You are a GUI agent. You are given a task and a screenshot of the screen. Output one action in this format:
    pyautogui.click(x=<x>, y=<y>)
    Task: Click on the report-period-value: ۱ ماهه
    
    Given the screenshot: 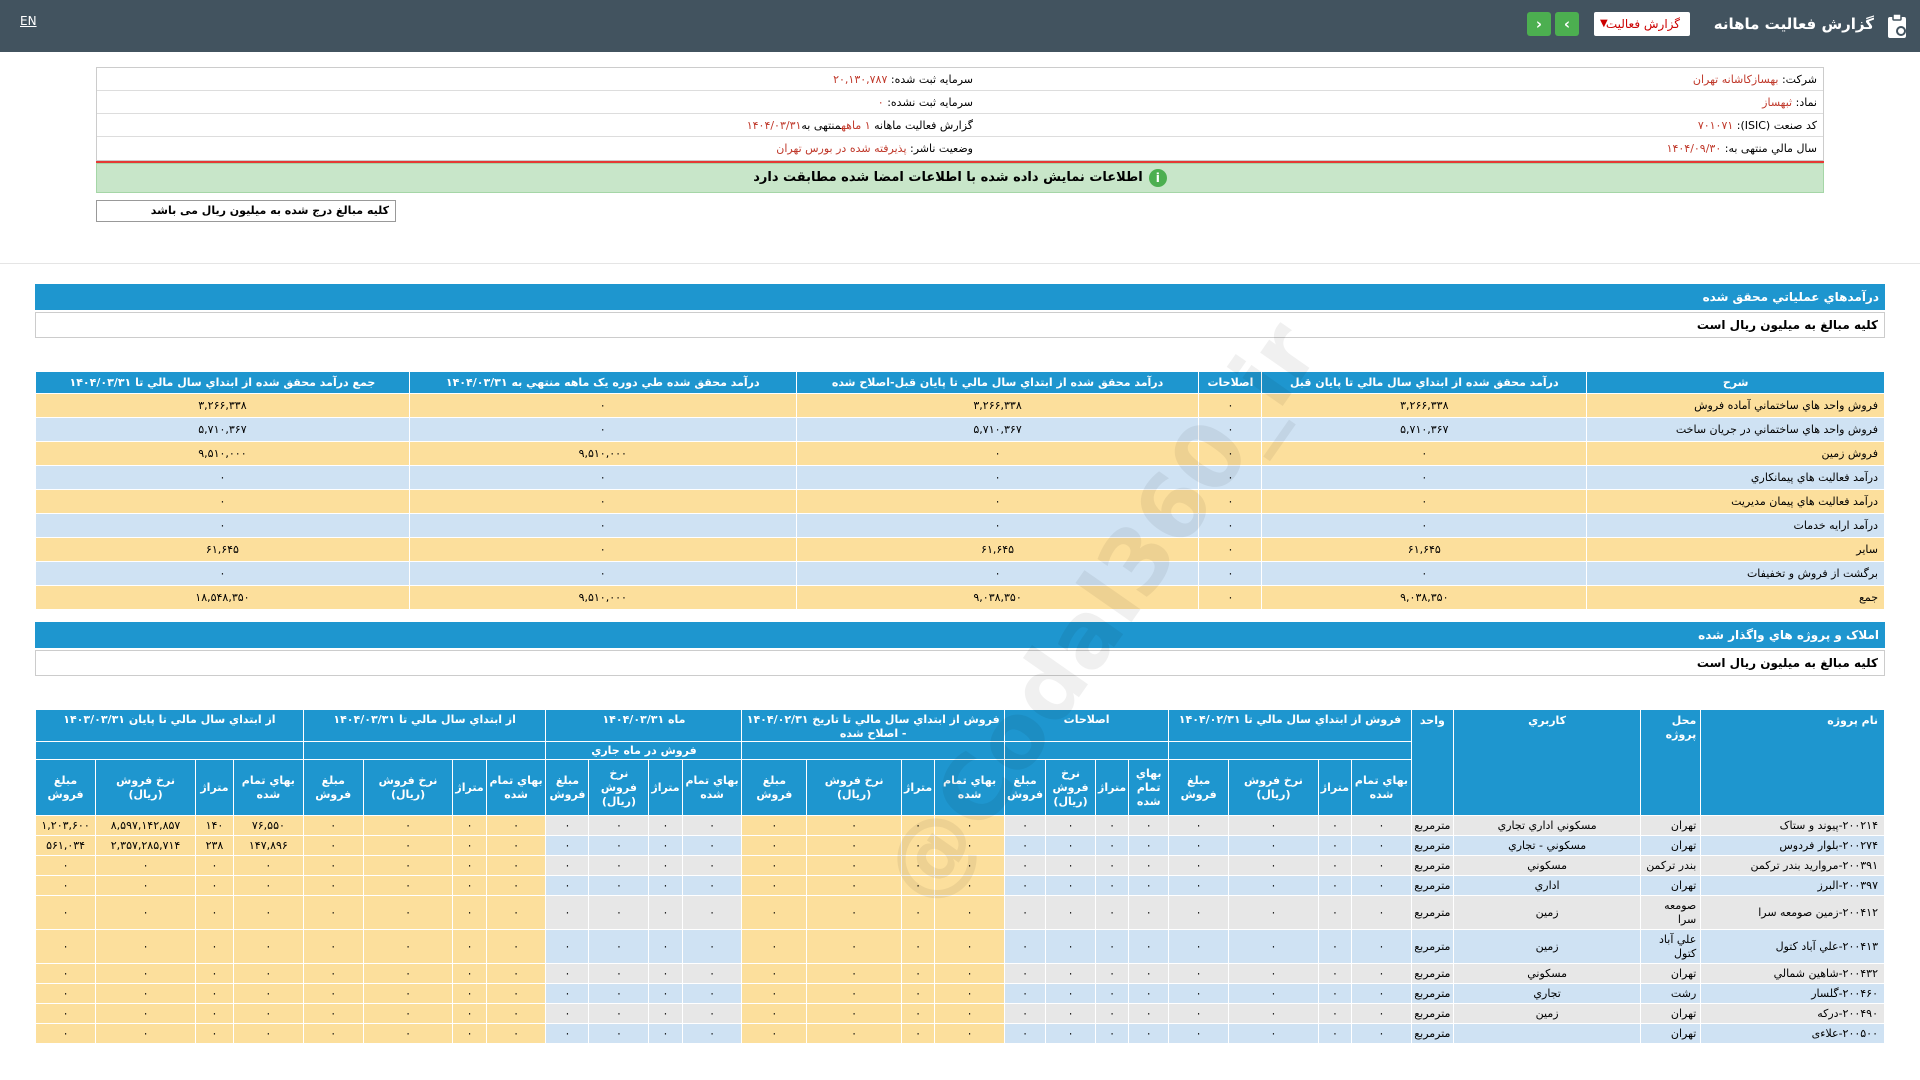 What is the action you would take?
    pyautogui.click(x=856, y=125)
    